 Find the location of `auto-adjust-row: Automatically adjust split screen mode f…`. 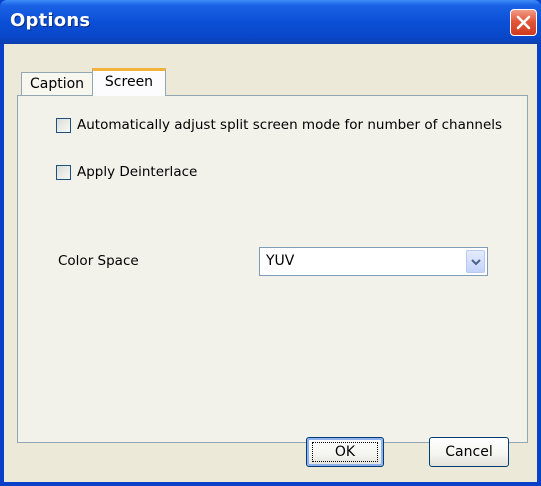

auto-adjust-row: Automatically adjust split screen mode f… is located at coordinates (279, 125).